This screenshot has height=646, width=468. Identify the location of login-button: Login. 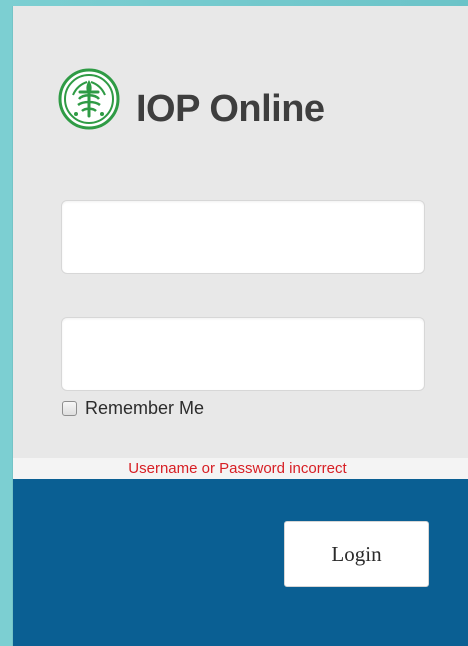
(356, 554).